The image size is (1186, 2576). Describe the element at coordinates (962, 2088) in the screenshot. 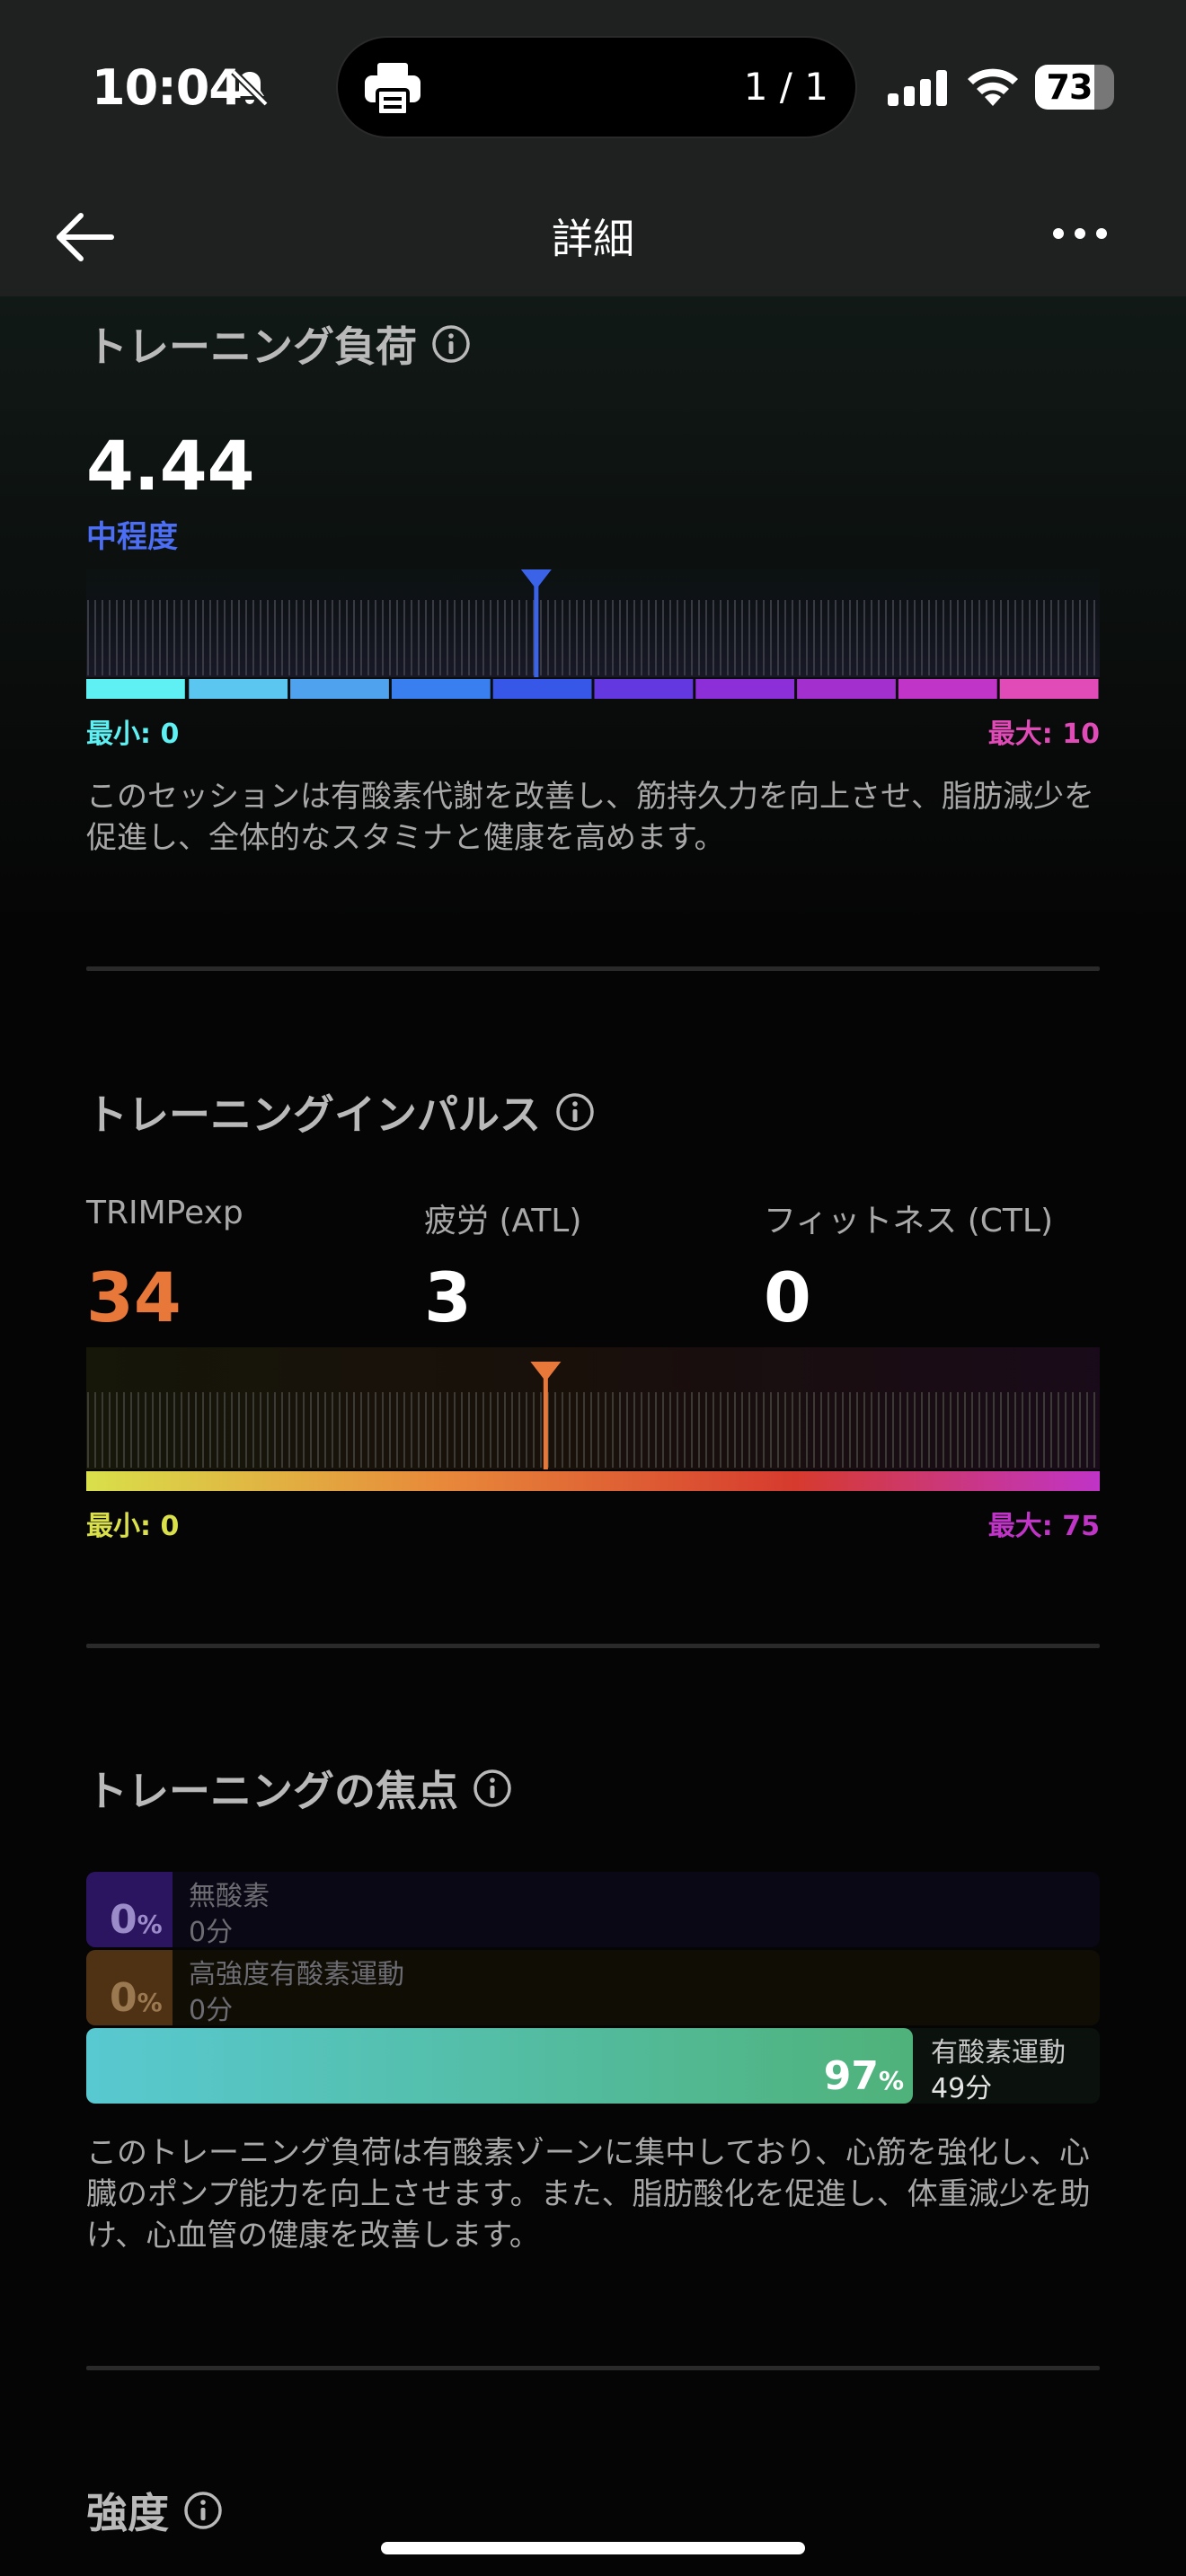

I see `focus-aerobic-duration: 49分` at that location.